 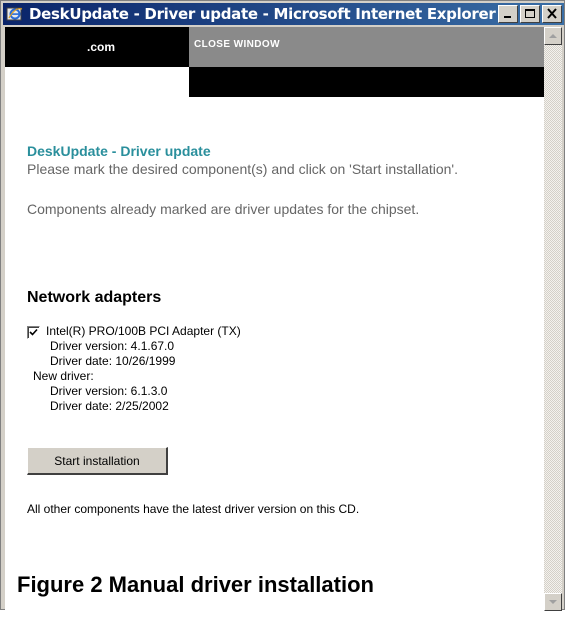 What do you see at coordinates (143, 331) in the screenshot?
I see `component-name: Intel(R) PRO/100B PCI Adapter (TX)` at bounding box center [143, 331].